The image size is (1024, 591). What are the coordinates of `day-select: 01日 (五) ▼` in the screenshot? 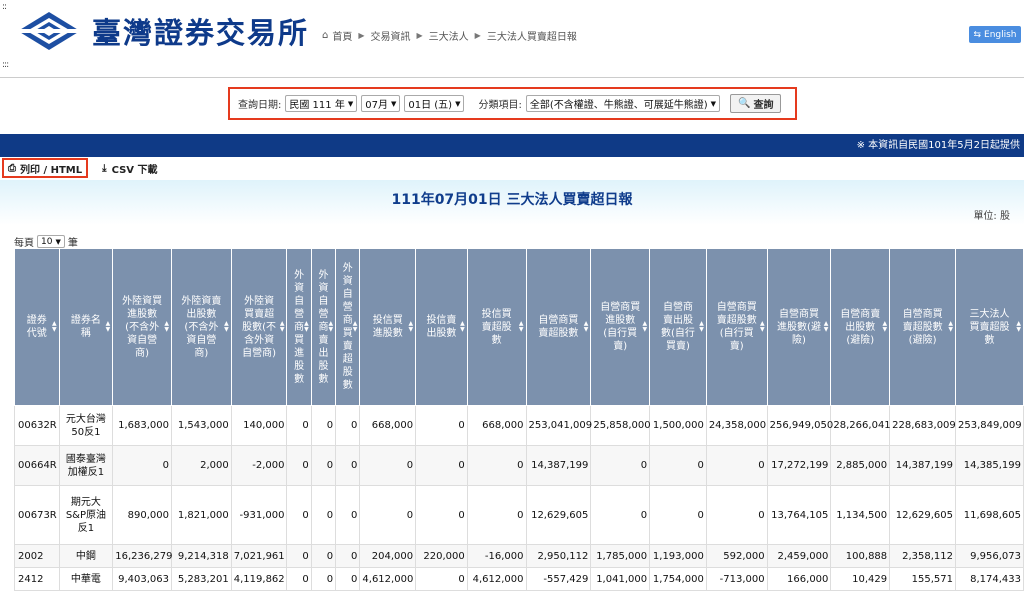 It's located at (434, 103).